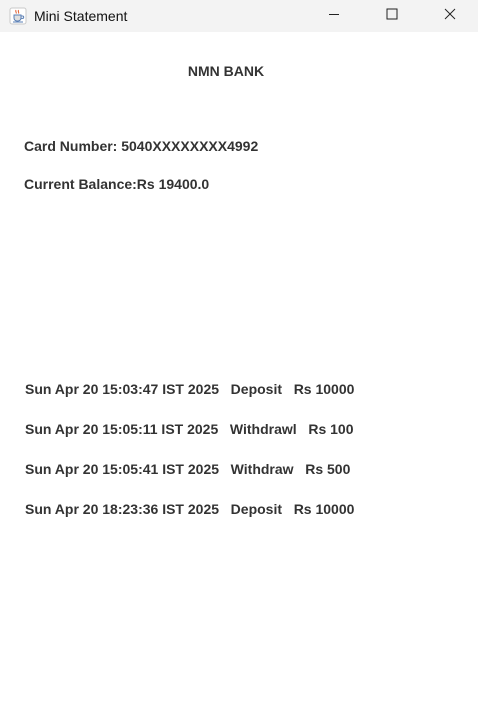 The image size is (478, 728). Describe the element at coordinates (226, 71) in the screenshot. I see `bank-name-heading: NMN BANK` at that location.